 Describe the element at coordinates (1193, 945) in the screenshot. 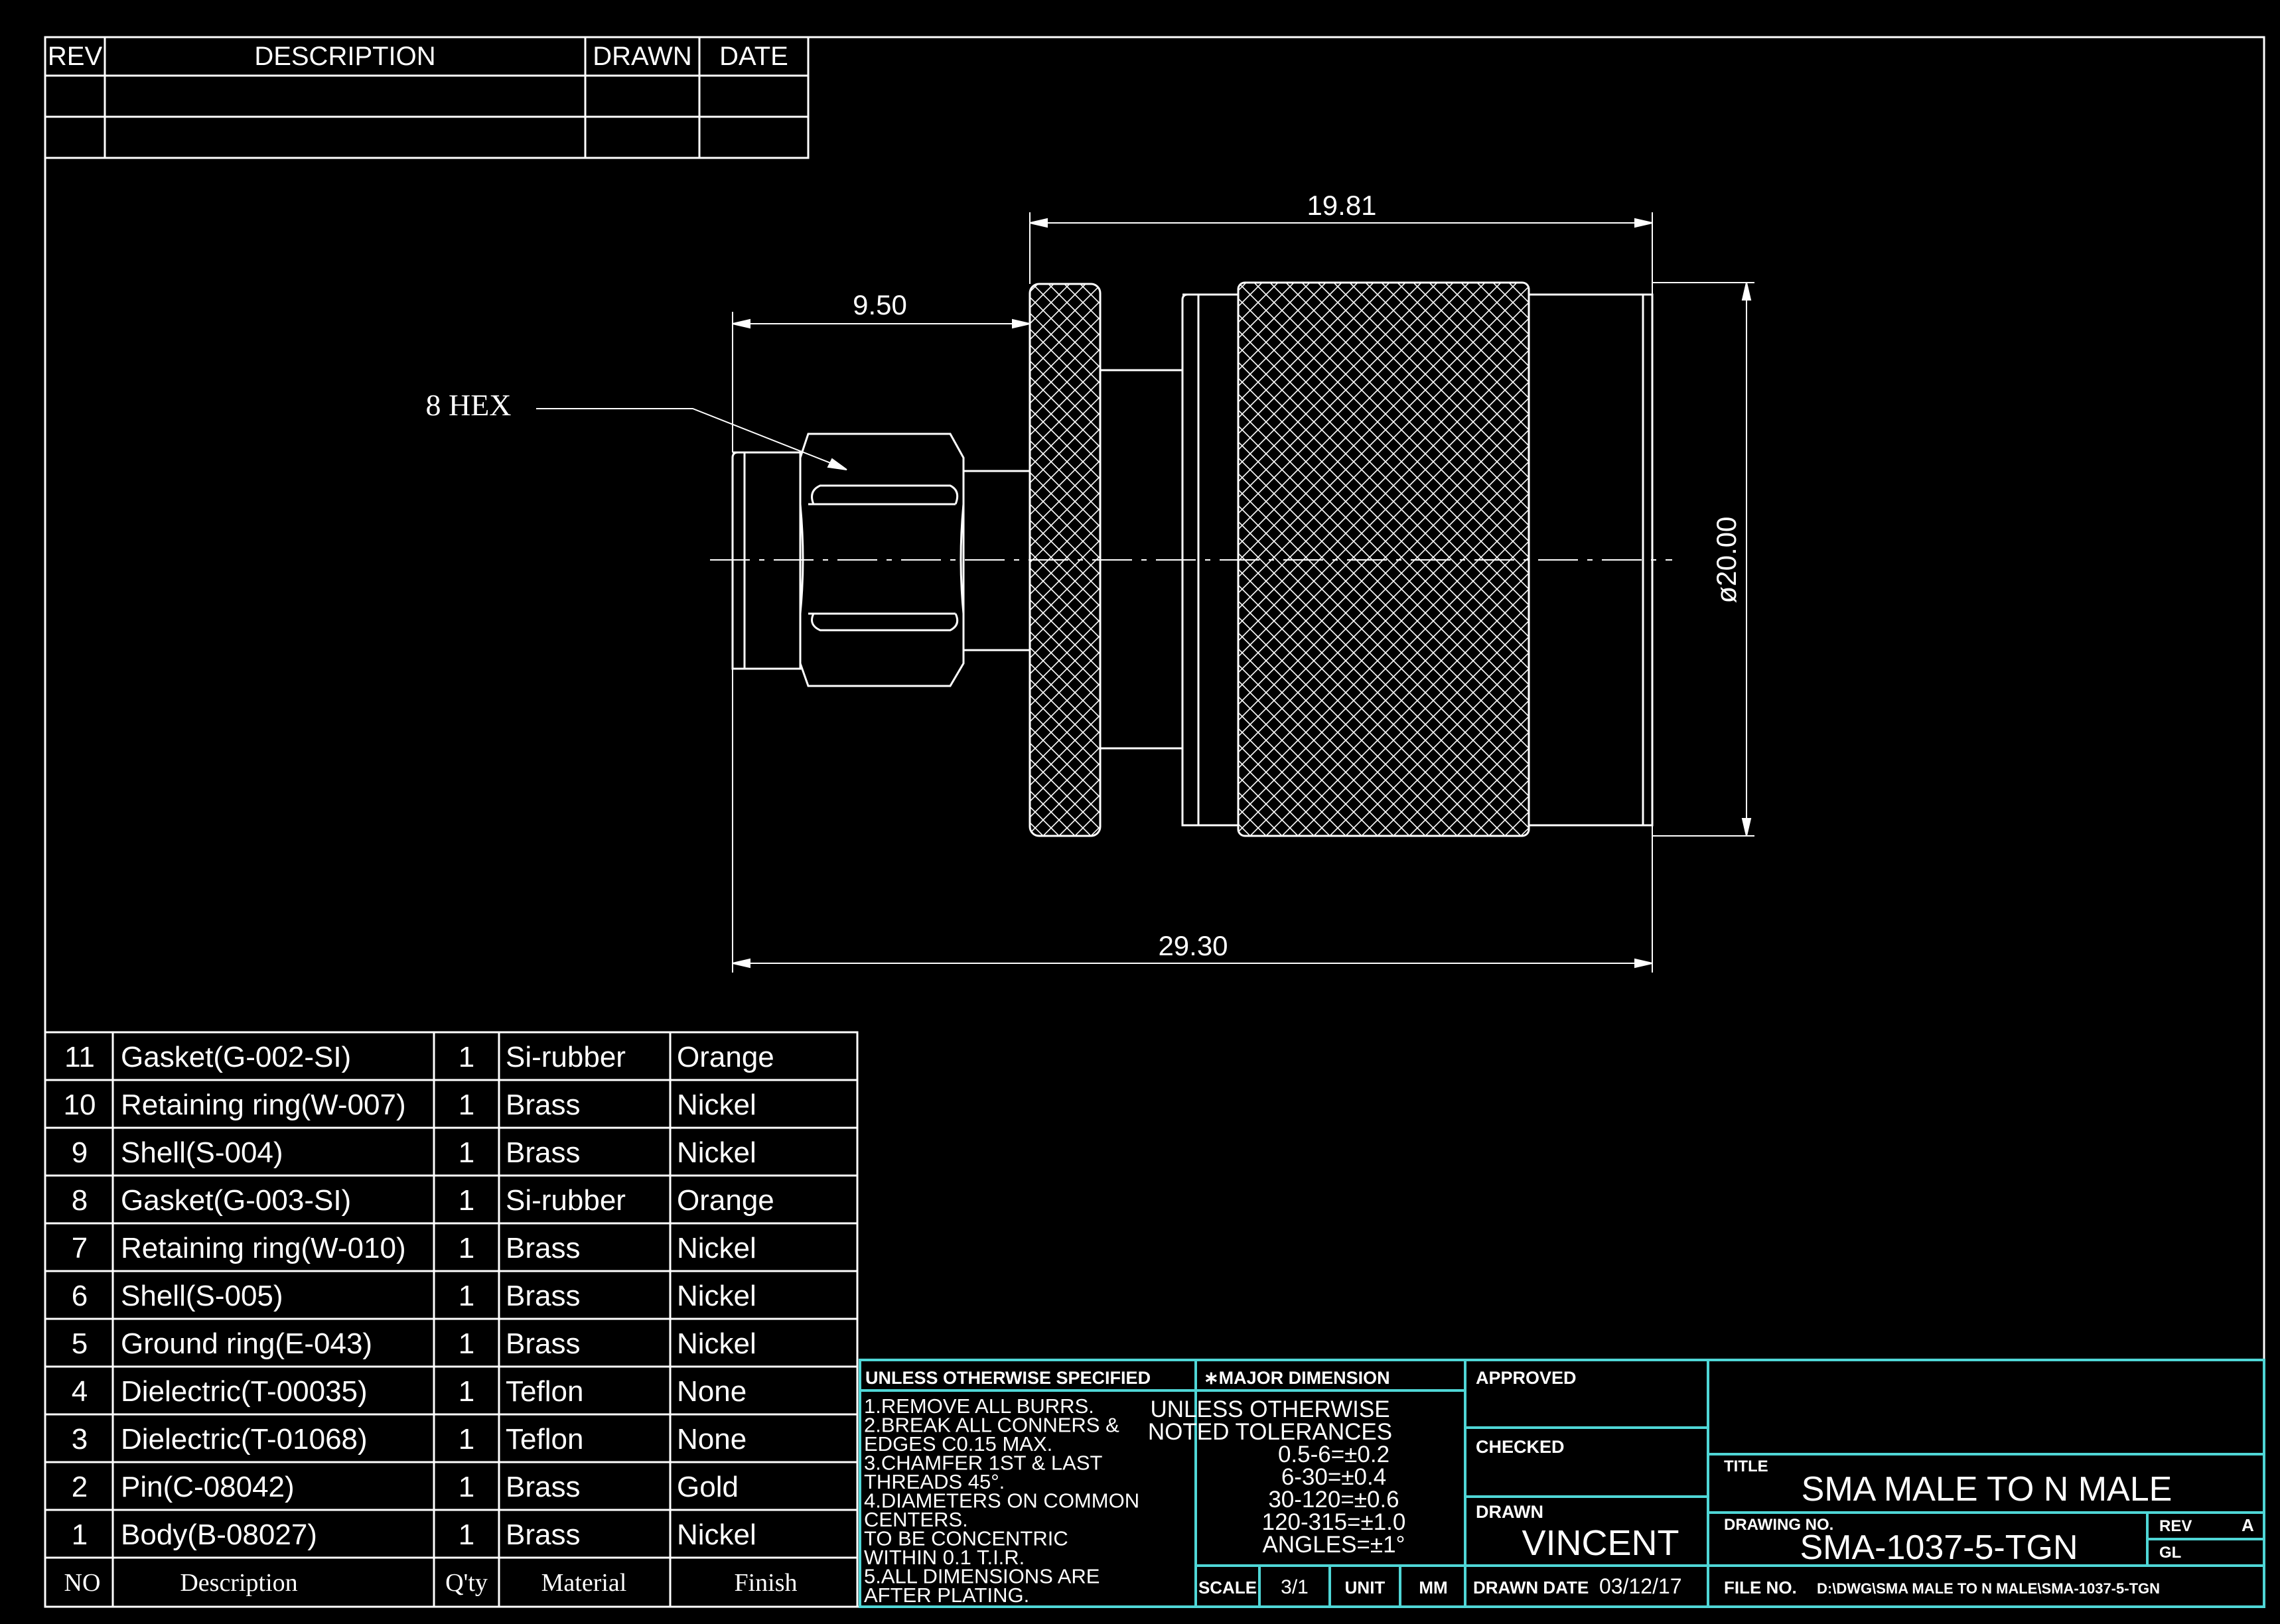

I see `overall-length-dimension: 29.30` at that location.